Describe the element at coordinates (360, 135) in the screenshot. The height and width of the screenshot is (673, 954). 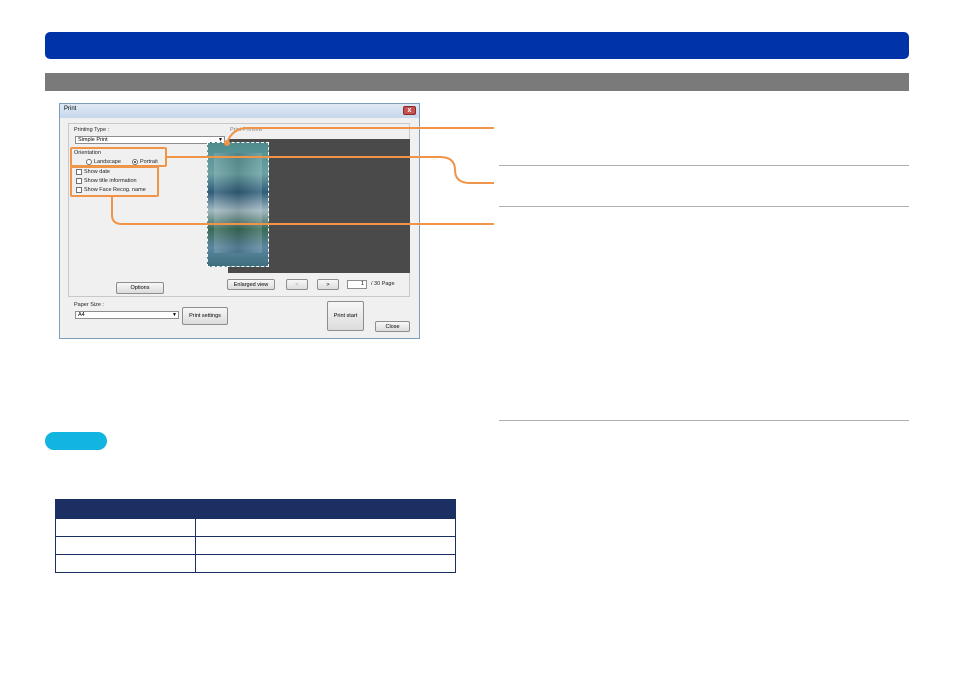
I see `callout-line-printing-type` at that location.